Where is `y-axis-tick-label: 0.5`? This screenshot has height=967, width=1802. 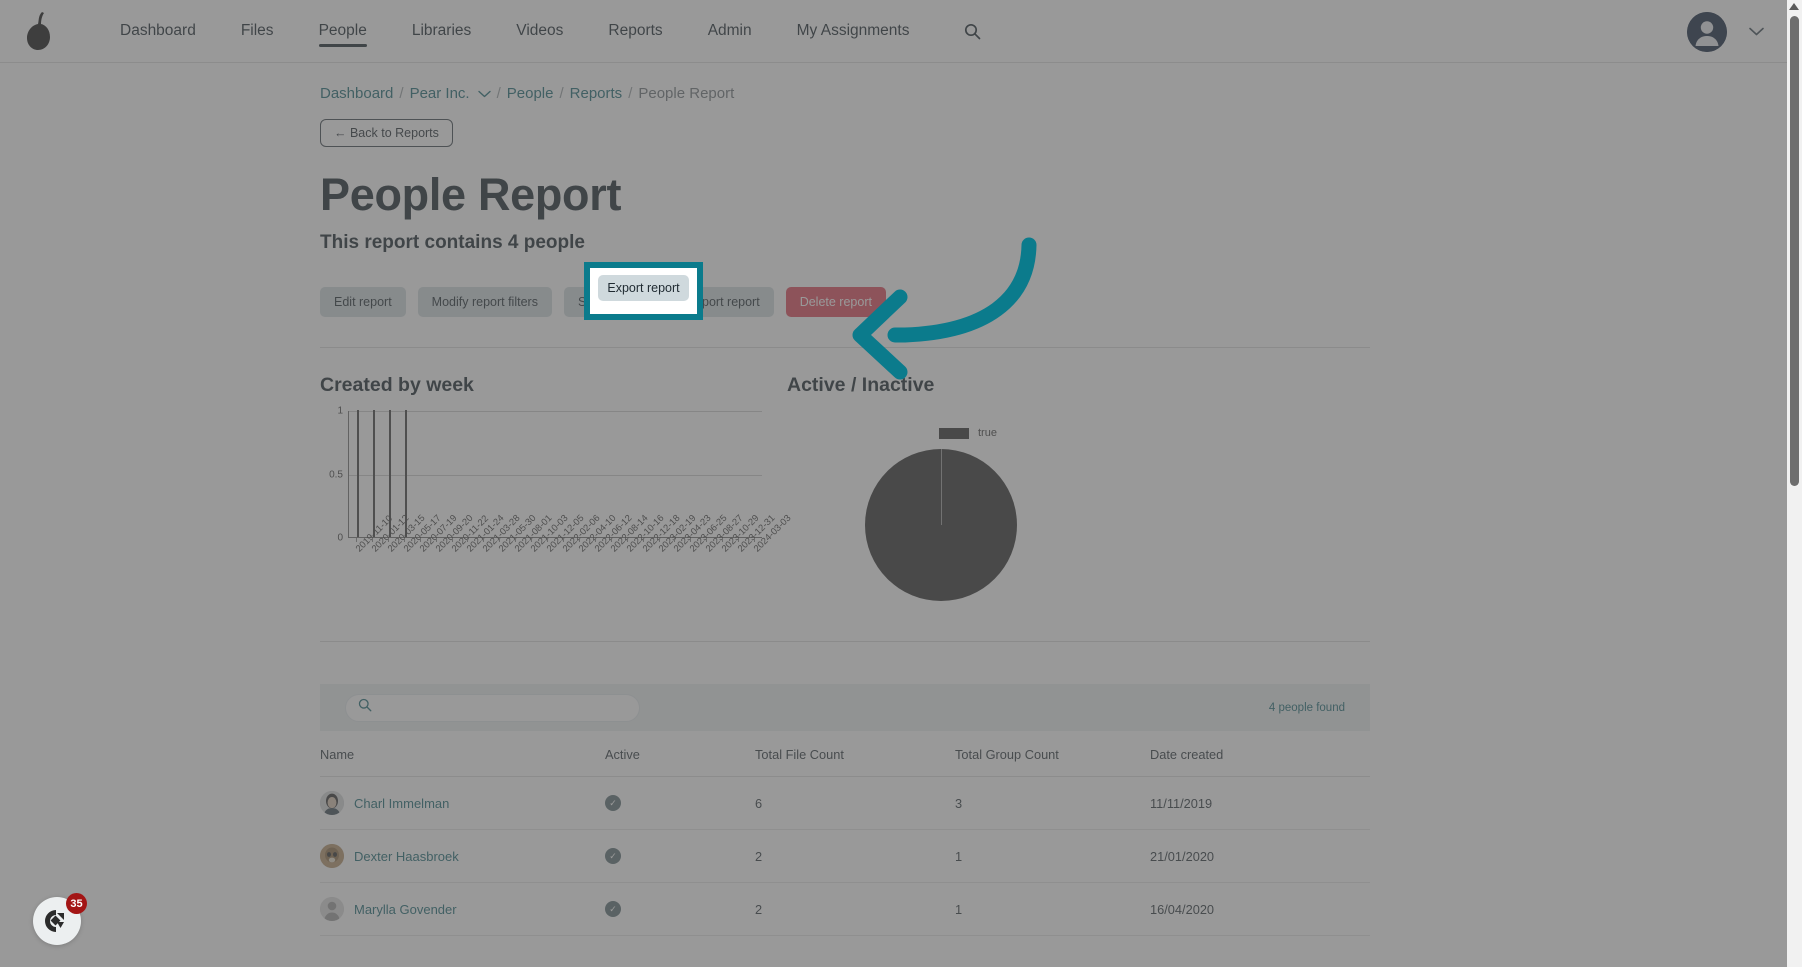 y-axis-tick-label: 0.5 is located at coordinates (336, 474).